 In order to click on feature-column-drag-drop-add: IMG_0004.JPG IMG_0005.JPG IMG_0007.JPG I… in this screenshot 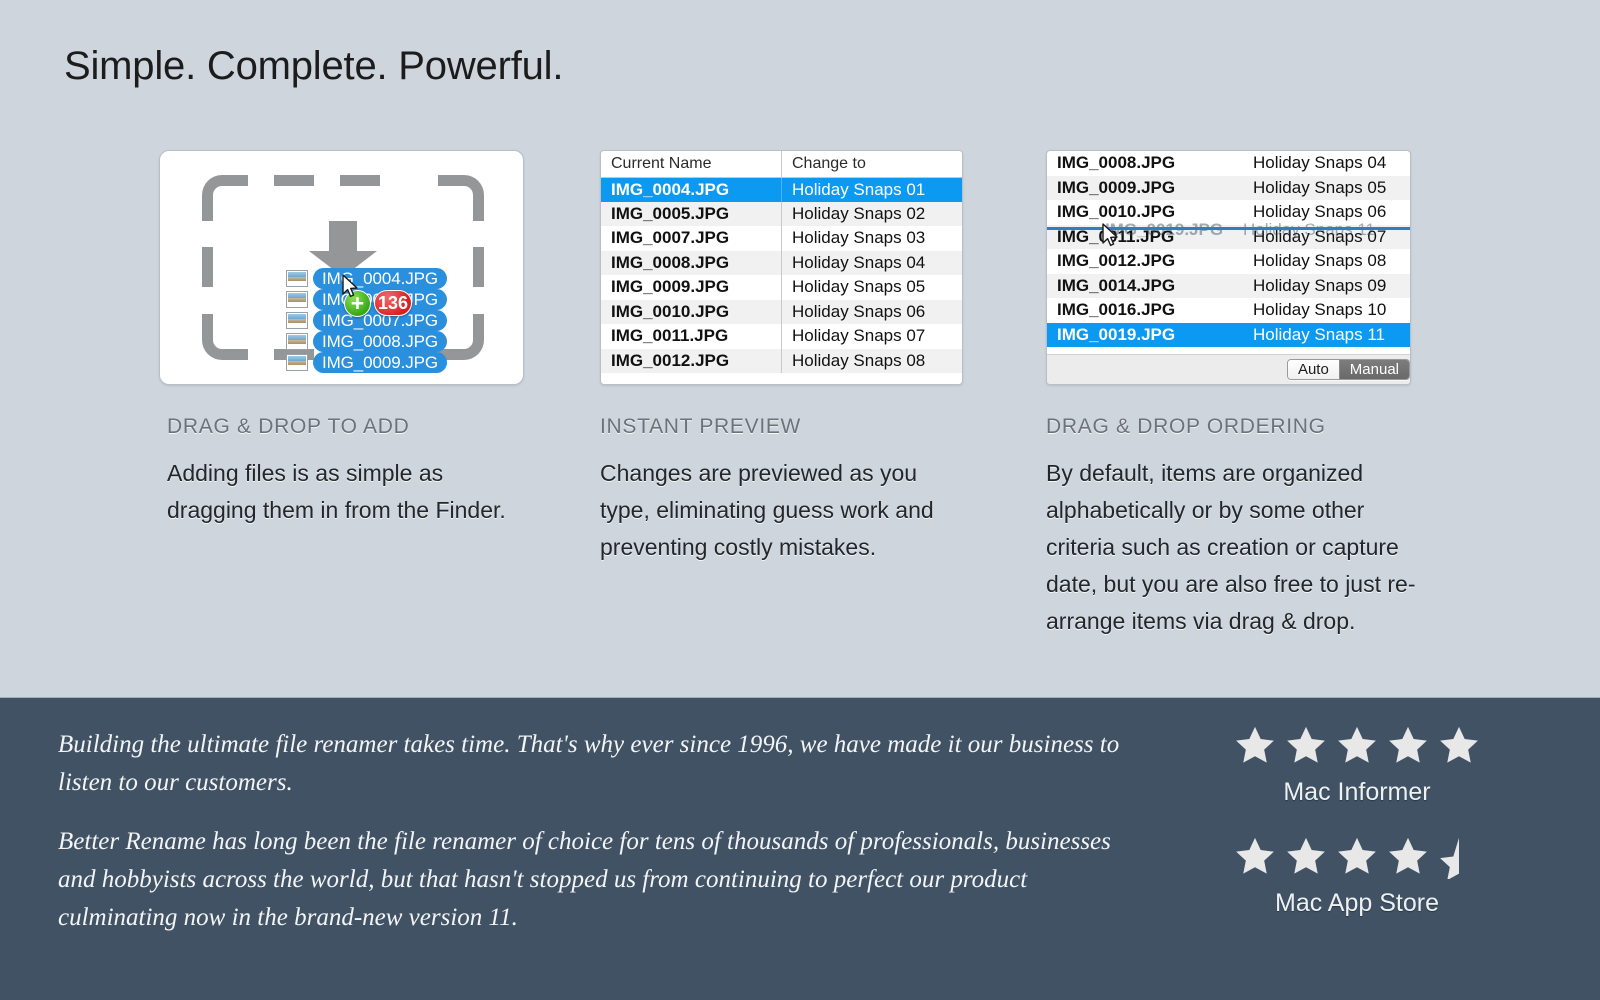, I will do `click(341, 395)`.